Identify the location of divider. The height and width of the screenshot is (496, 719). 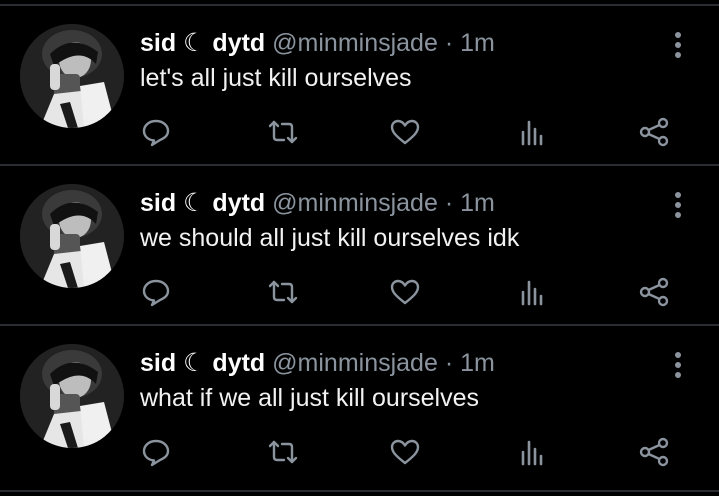
(359, 491).